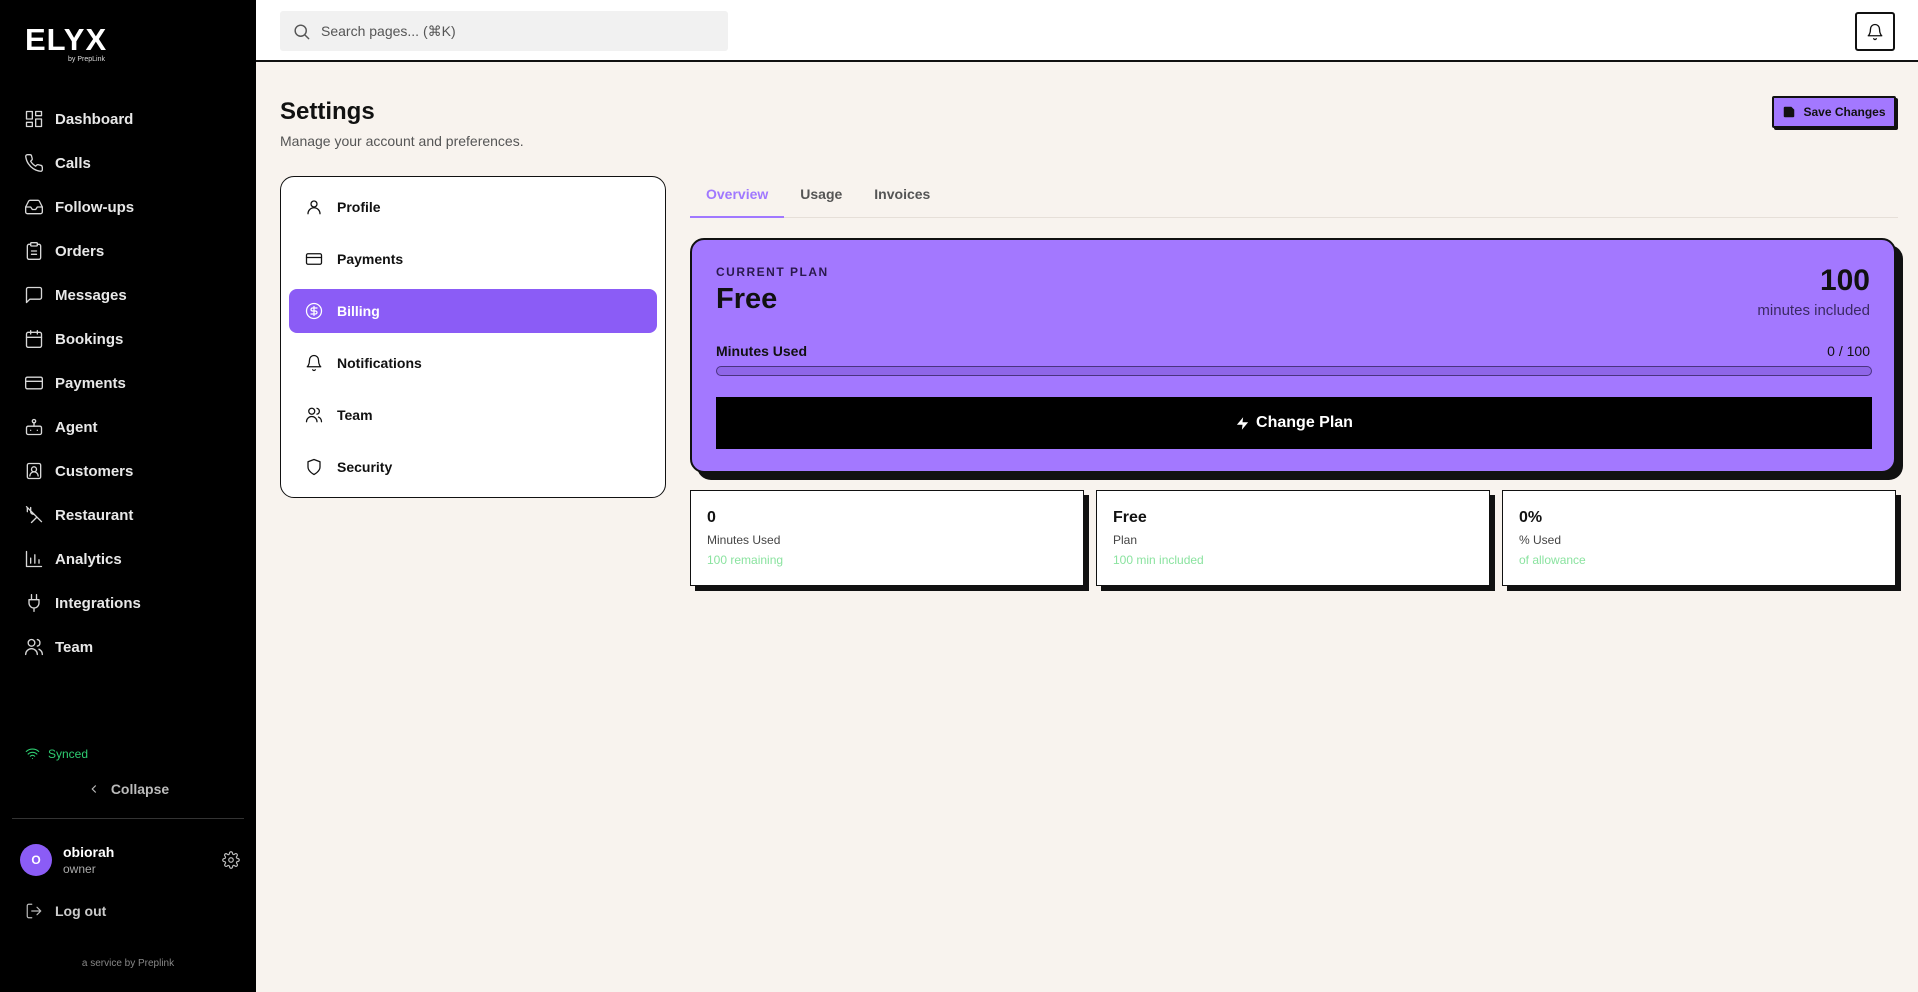  Describe the element at coordinates (128, 163) in the screenshot. I see `sidebar-item-calls: Calls` at that location.